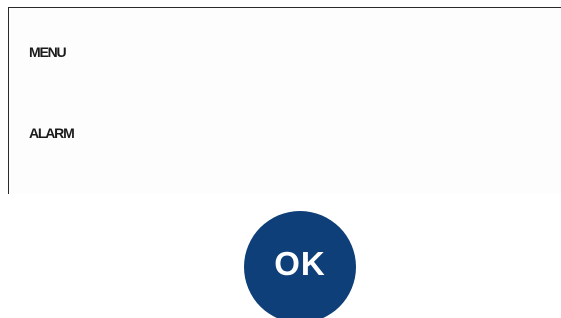  I want to click on menu-option: MENU, so click(48, 52).